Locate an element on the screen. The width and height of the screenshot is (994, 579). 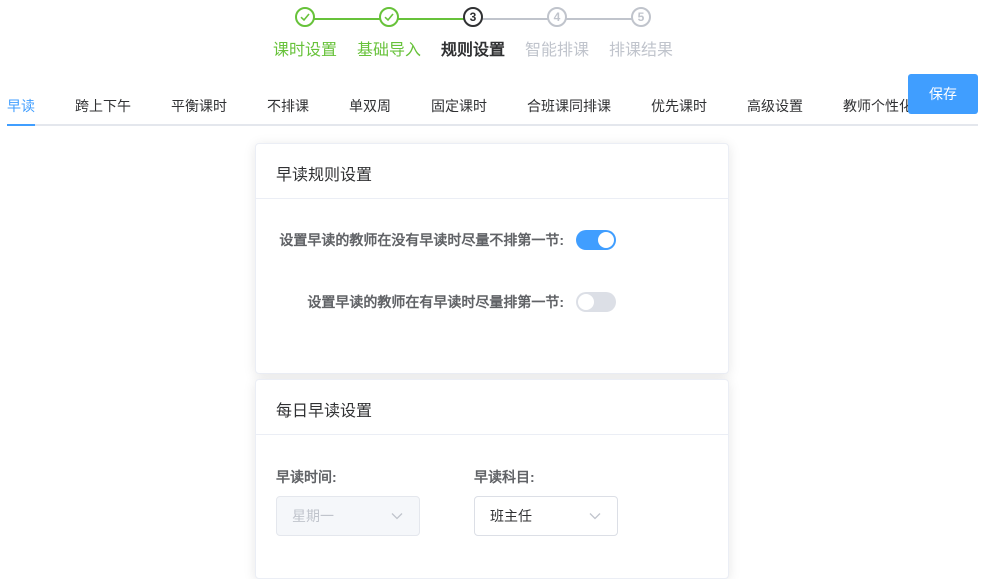
tab-no-schedule: 不排课 is located at coordinates (288, 106).